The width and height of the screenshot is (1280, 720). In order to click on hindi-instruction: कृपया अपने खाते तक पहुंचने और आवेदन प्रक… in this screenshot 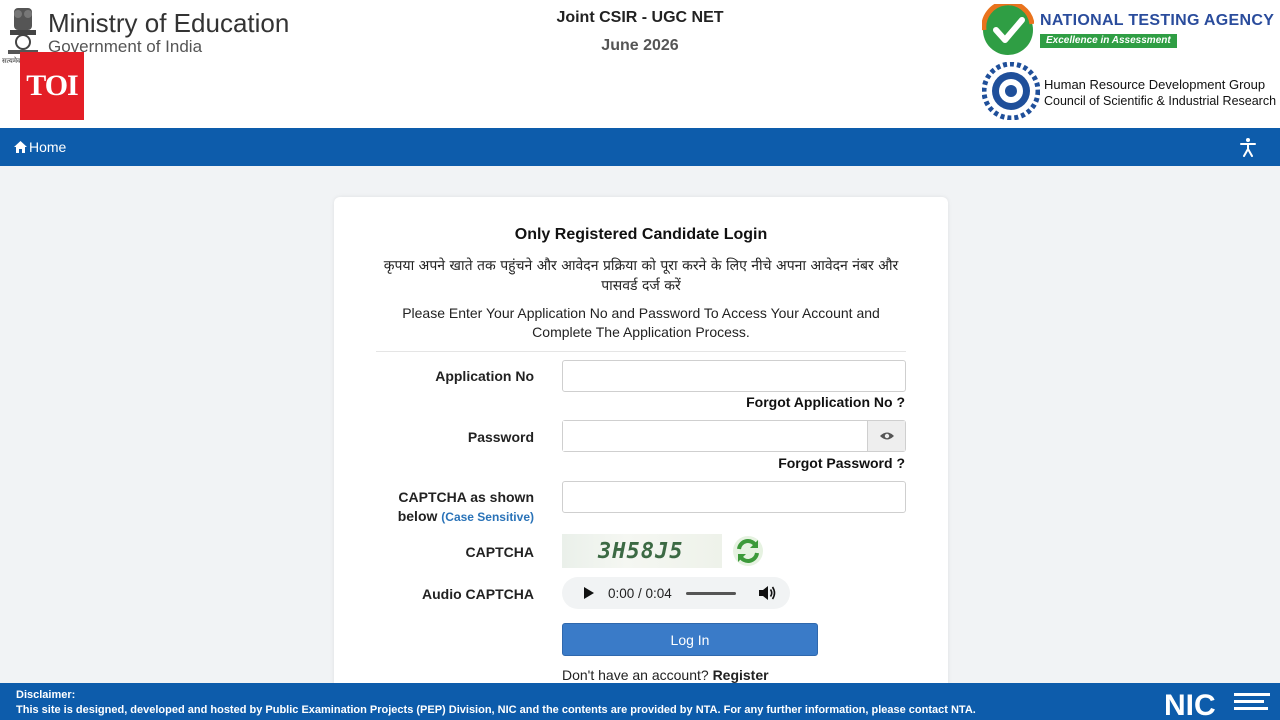, I will do `click(641, 276)`.